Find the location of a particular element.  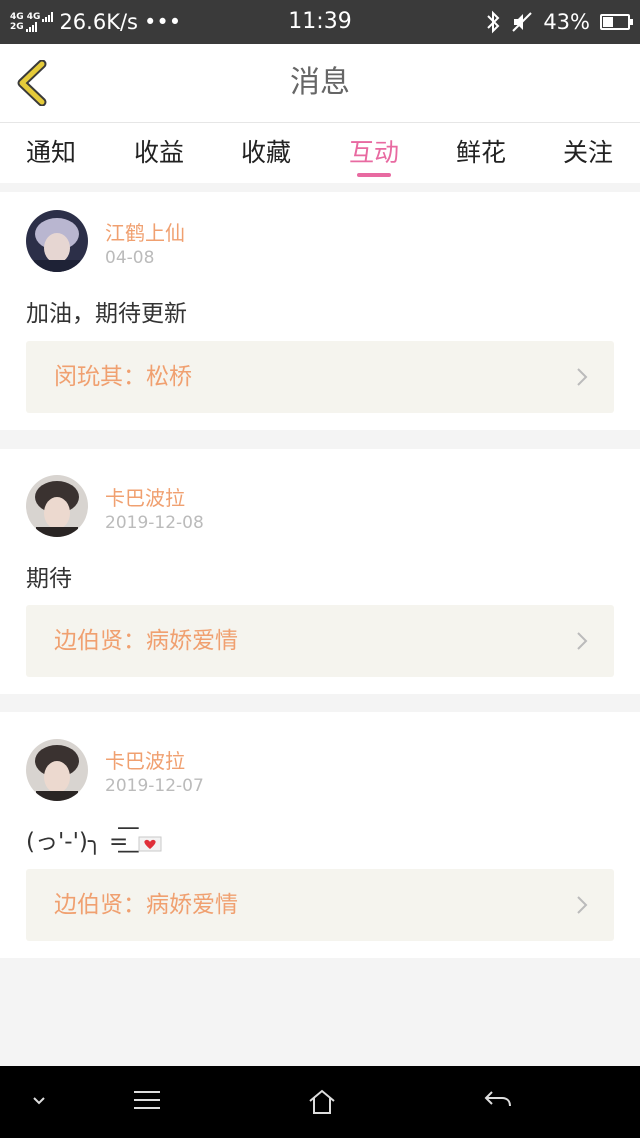

menu-icon is located at coordinates (147, 1100).